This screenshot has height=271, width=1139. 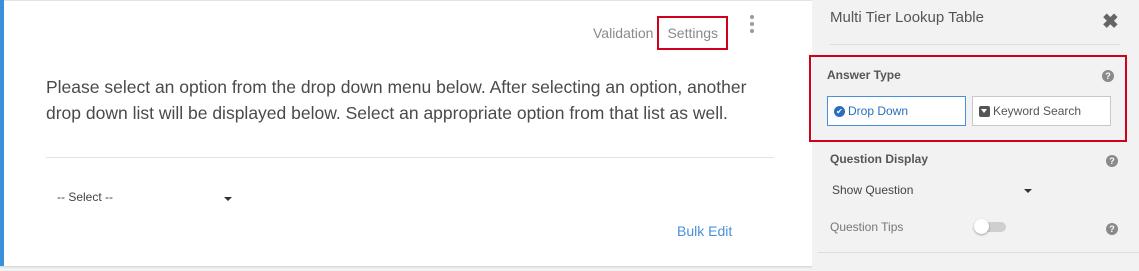 What do you see at coordinates (878, 111) in the screenshot?
I see `drop-down-option-label: Drop Down` at bounding box center [878, 111].